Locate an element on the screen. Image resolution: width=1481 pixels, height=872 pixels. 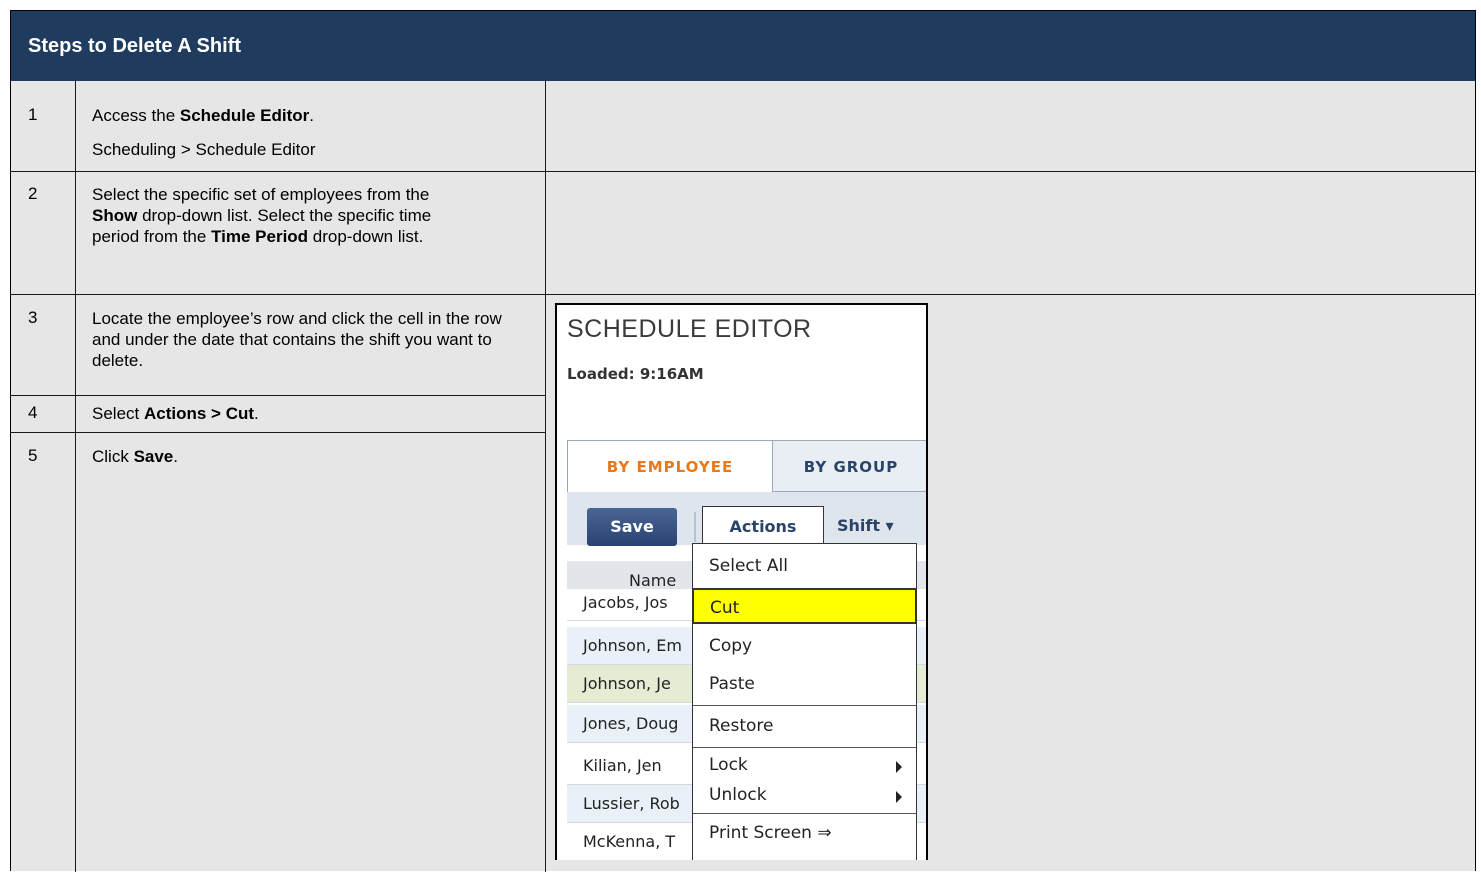
menu-item-cut: Cut is located at coordinates (804, 606).